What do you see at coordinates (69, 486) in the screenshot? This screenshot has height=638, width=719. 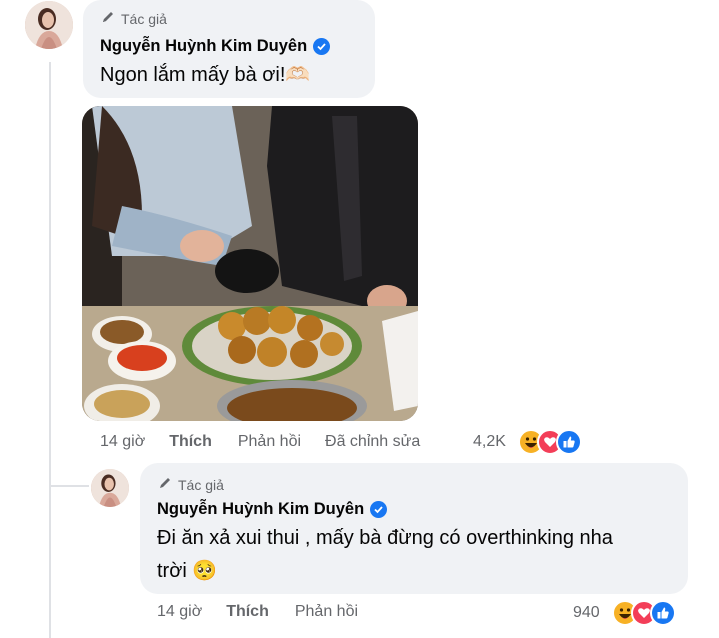 I see `thread-line-branch` at bounding box center [69, 486].